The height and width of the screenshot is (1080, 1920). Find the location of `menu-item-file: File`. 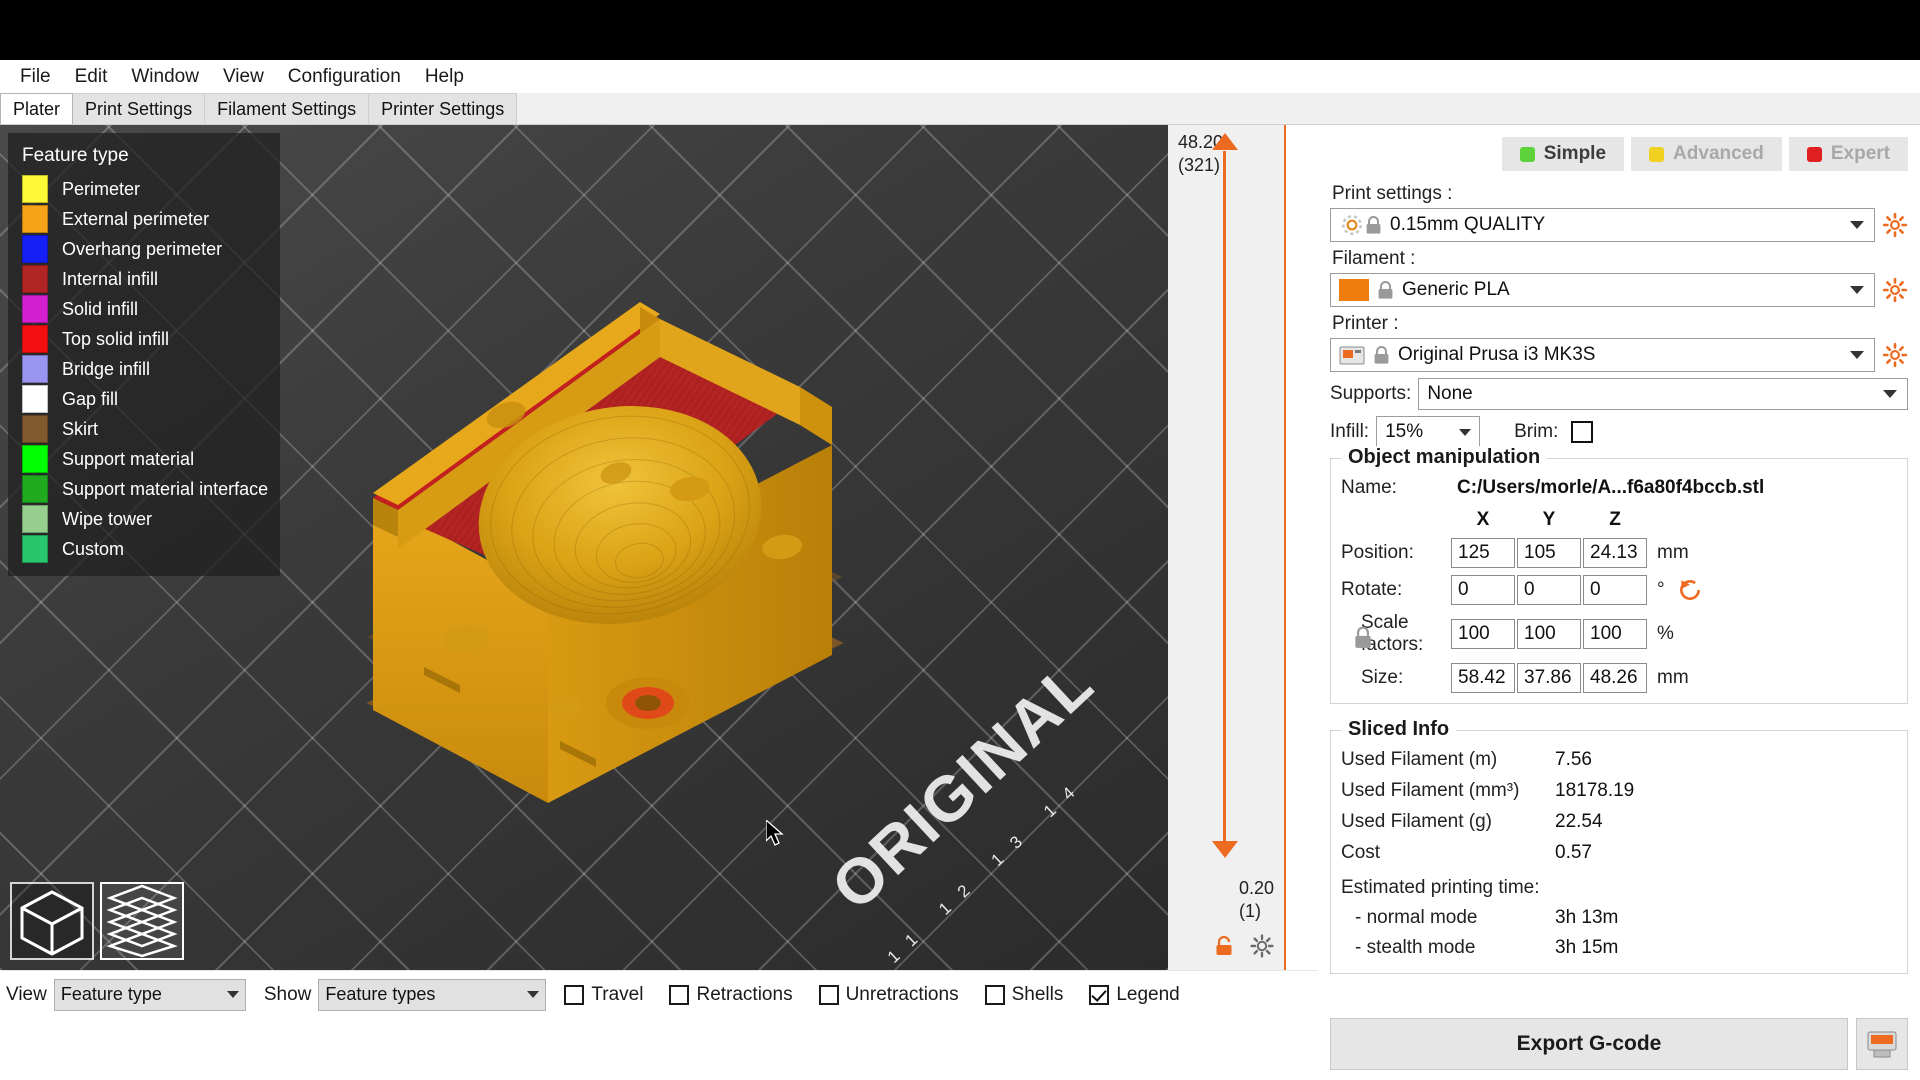

menu-item-file: File is located at coordinates (35, 77).